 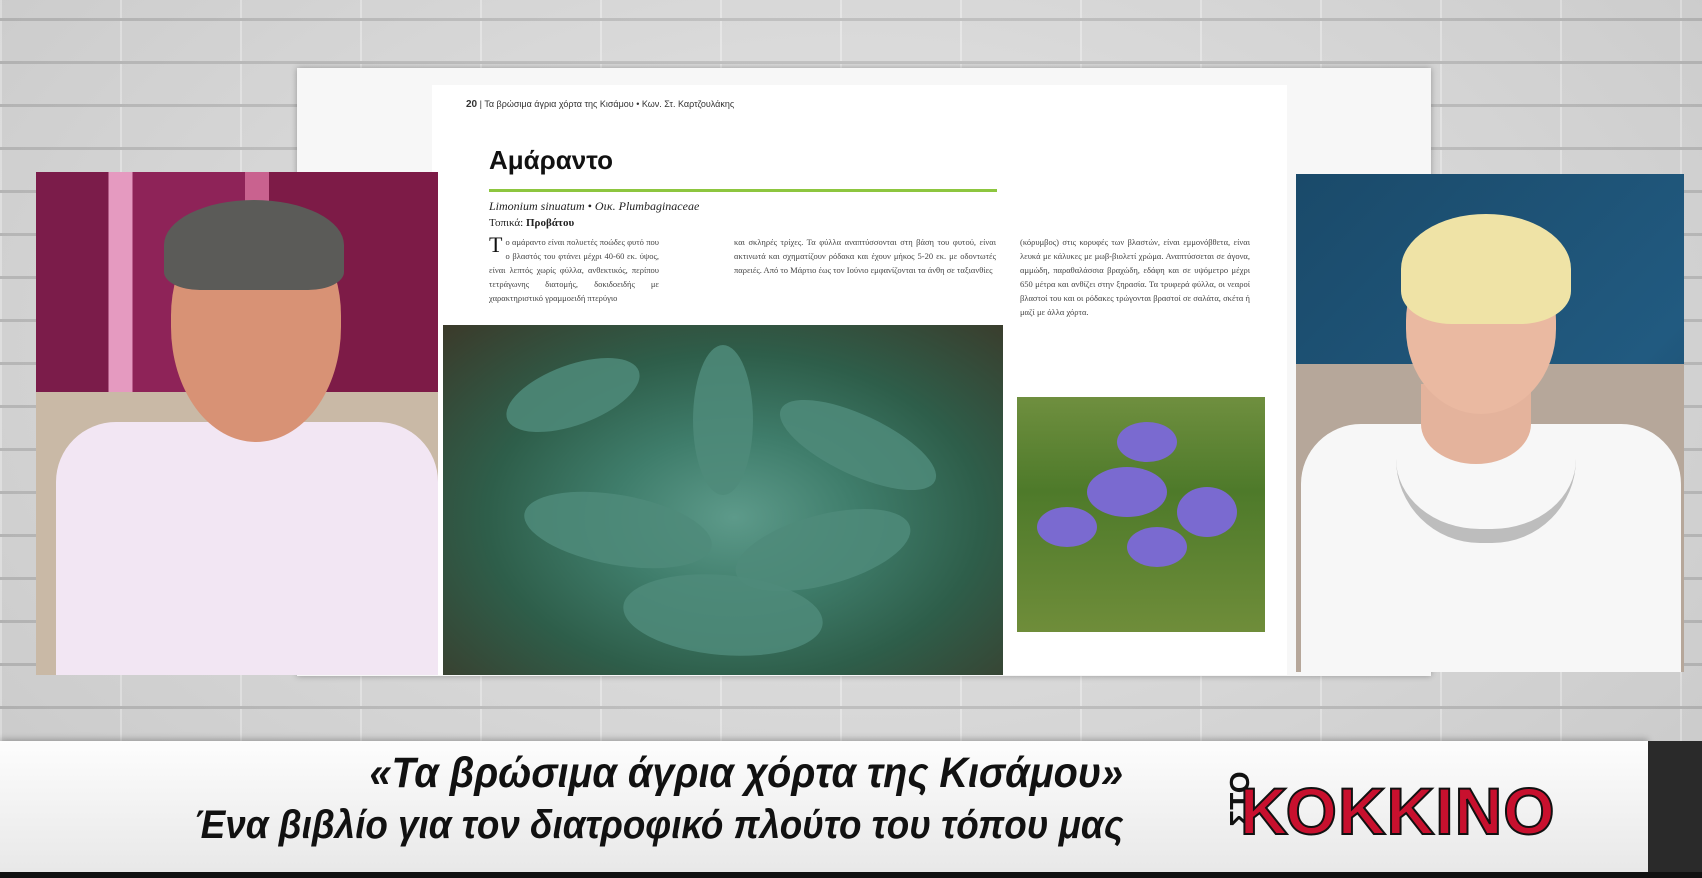 What do you see at coordinates (247, 548) in the screenshot?
I see `guest-shirt` at bounding box center [247, 548].